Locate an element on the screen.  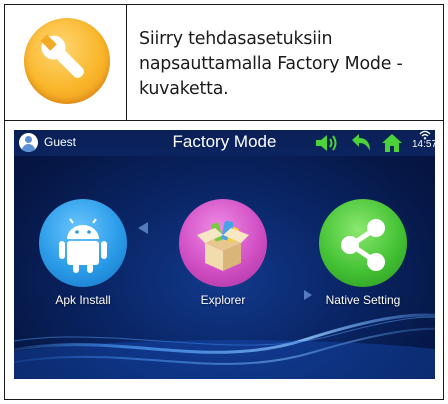
app-apk-install: Apk Install is located at coordinates (83, 253).